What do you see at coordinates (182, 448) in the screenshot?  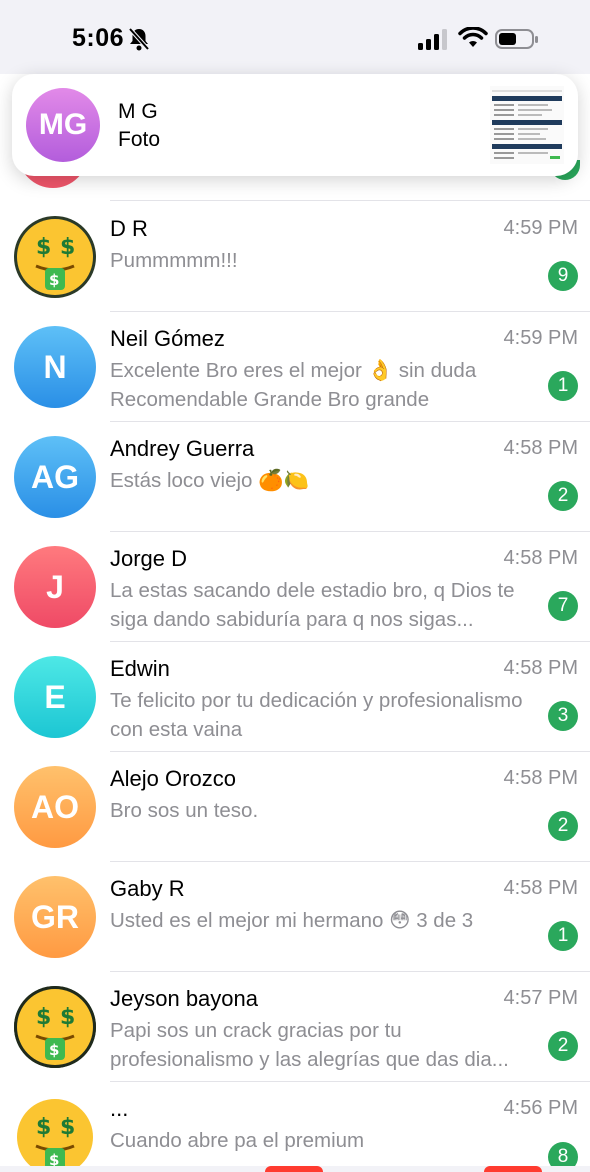 I see `chat-name: Andrey Guerra` at bounding box center [182, 448].